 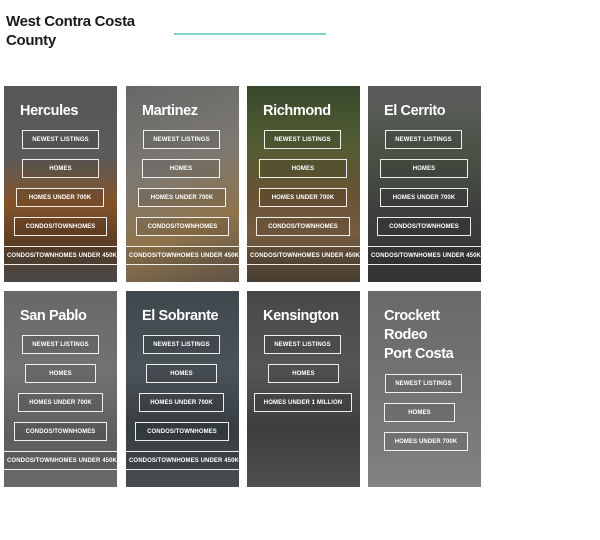 What do you see at coordinates (415, 111) in the screenshot?
I see `city-name: El Cerrito` at bounding box center [415, 111].